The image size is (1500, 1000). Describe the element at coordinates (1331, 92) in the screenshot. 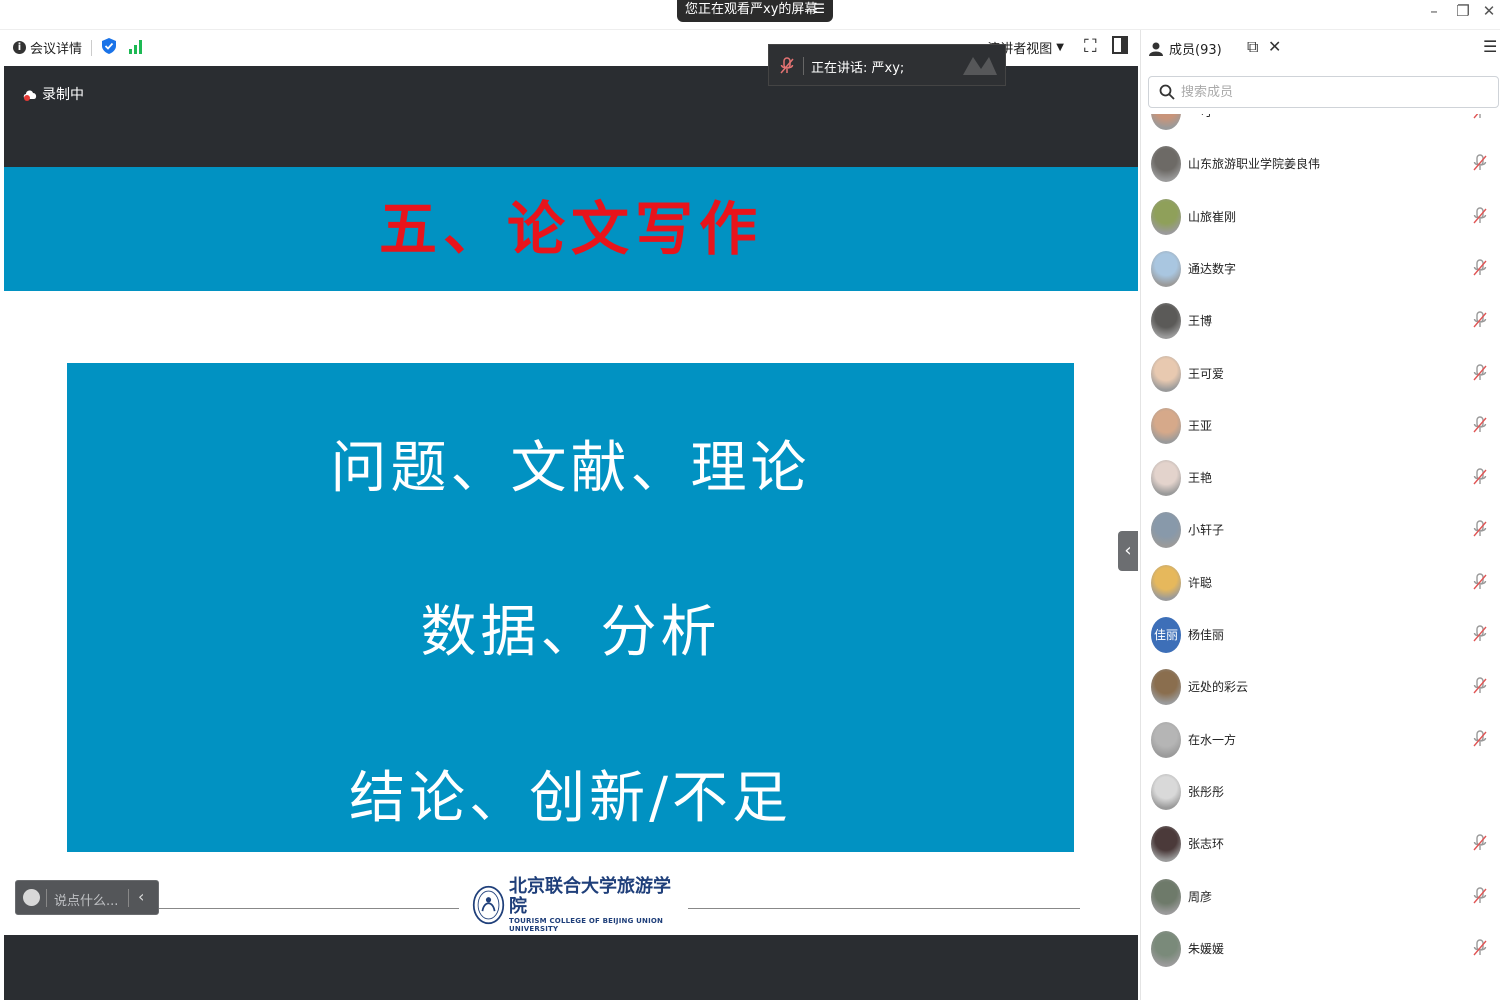

I see `search-input` at that location.